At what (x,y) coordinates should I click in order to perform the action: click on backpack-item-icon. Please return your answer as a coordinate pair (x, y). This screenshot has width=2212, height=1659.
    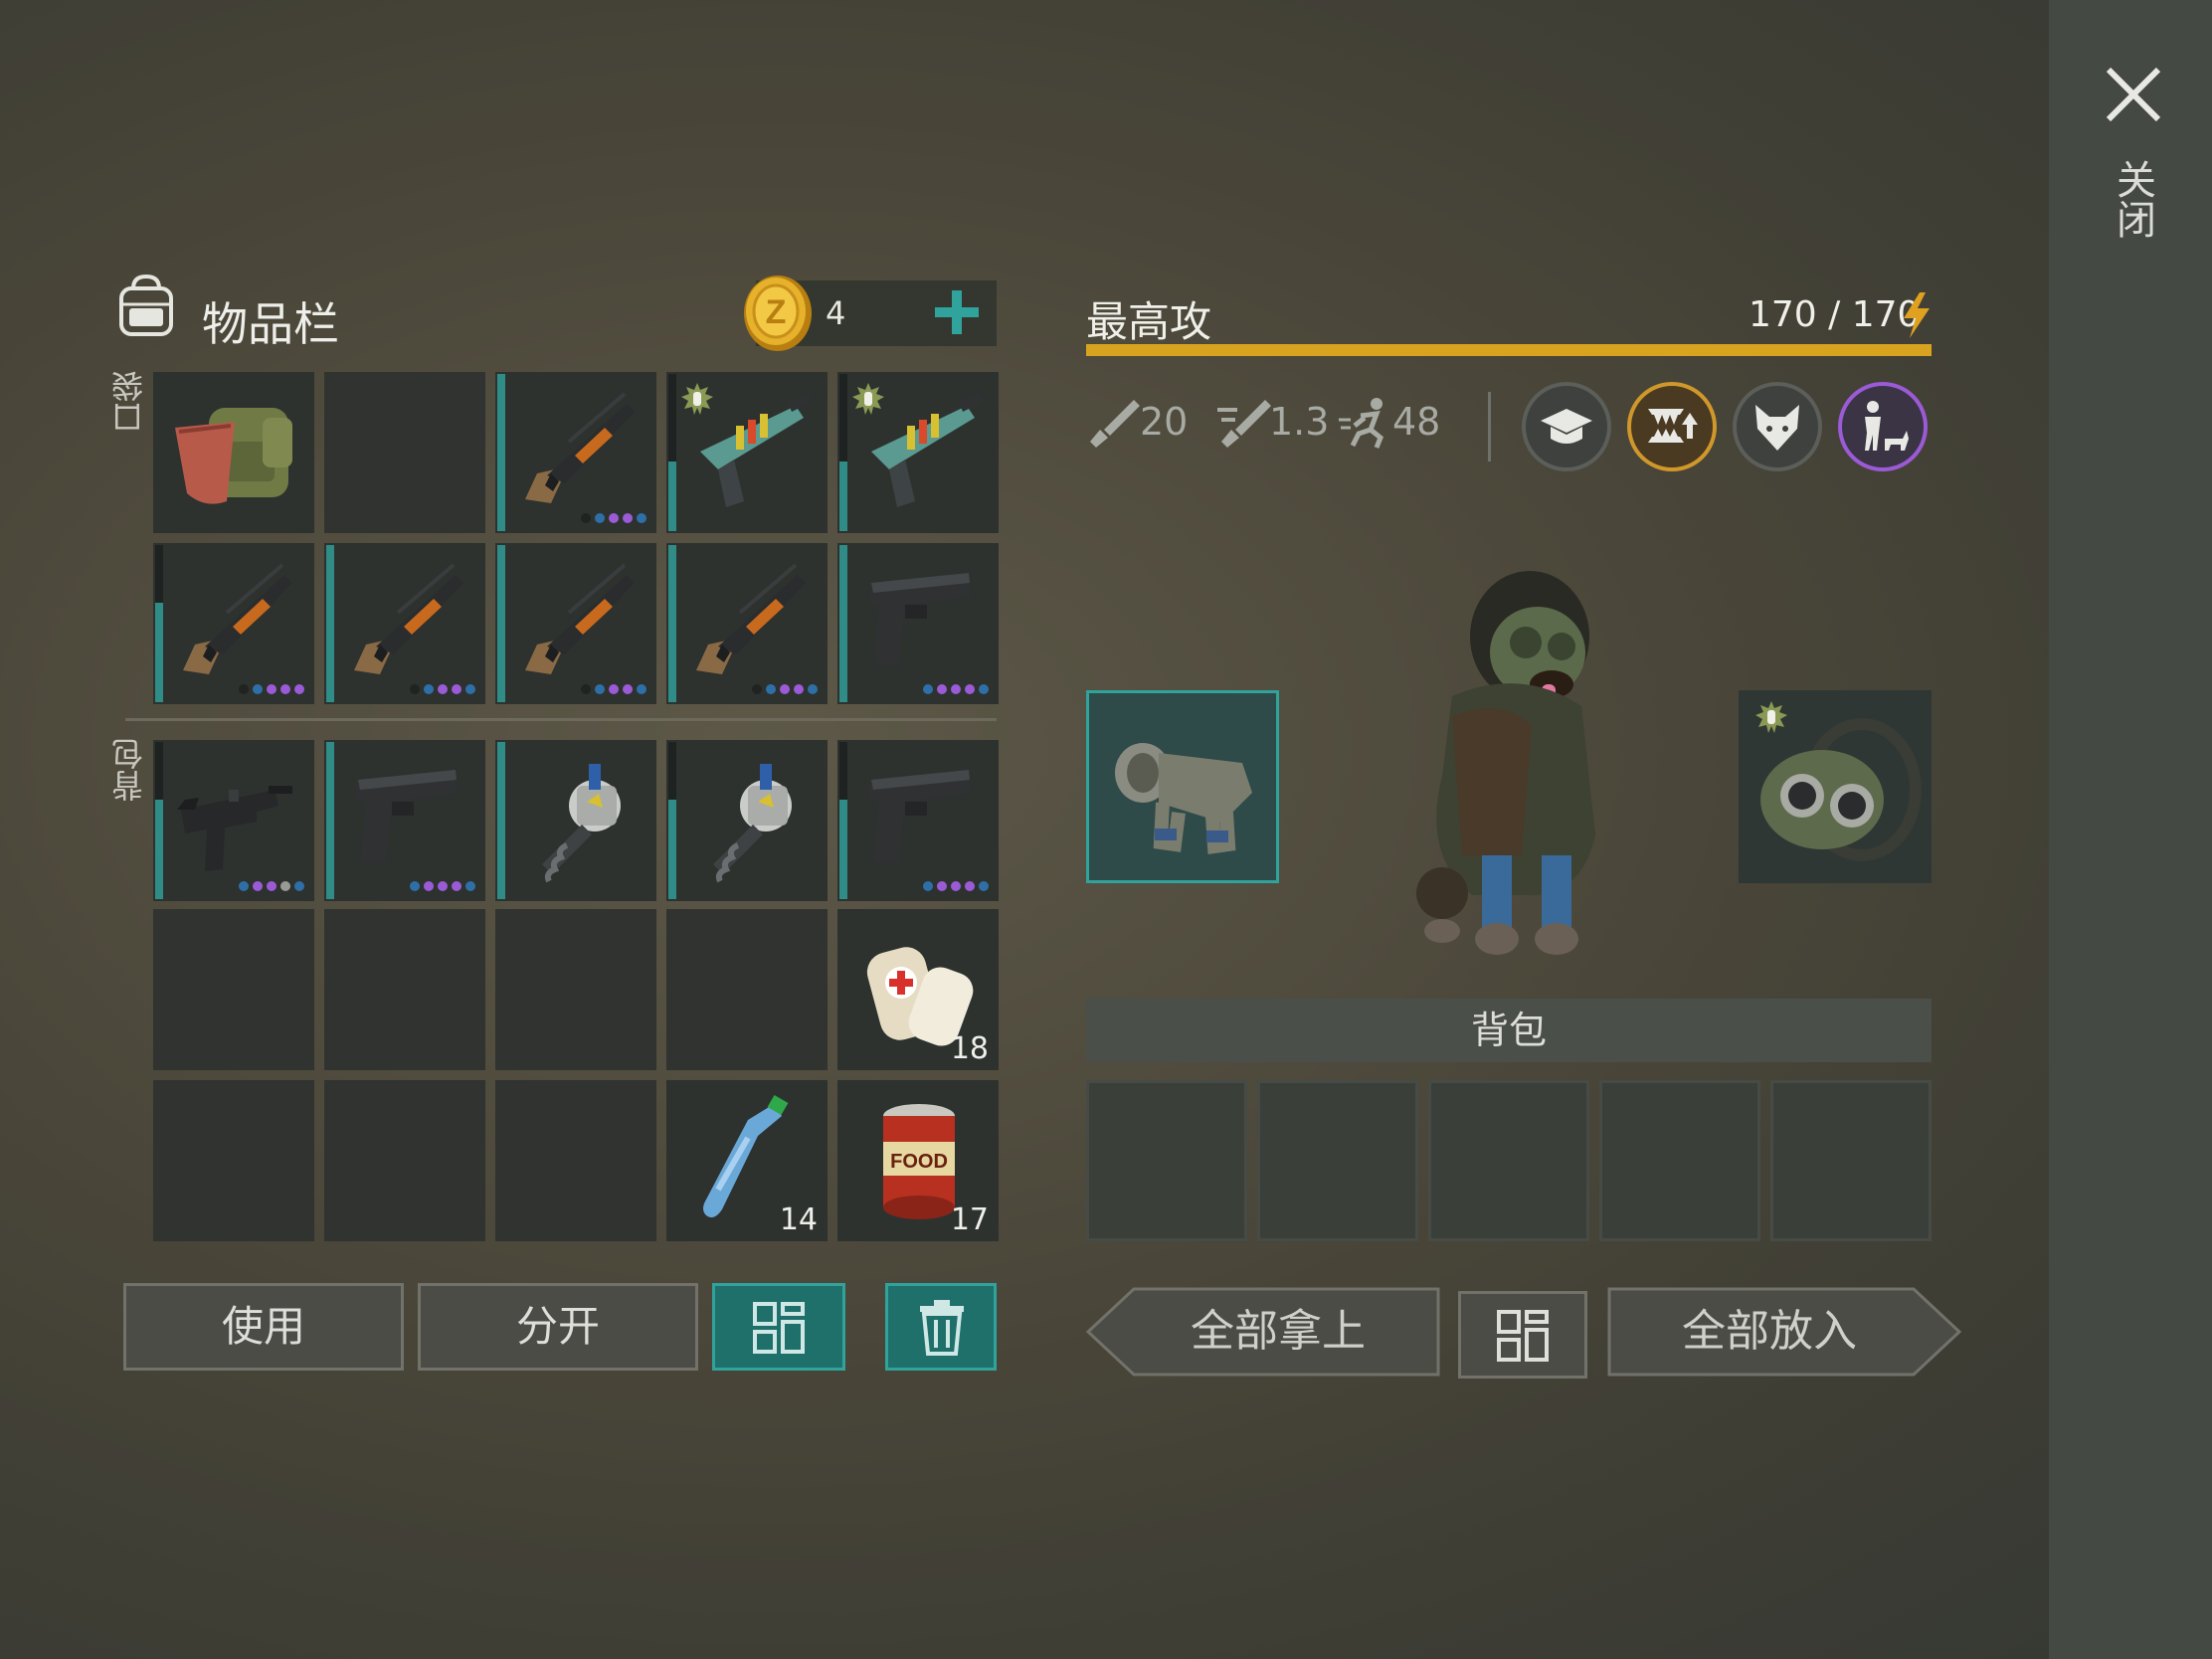
    Looking at the image, I should click on (234, 451).